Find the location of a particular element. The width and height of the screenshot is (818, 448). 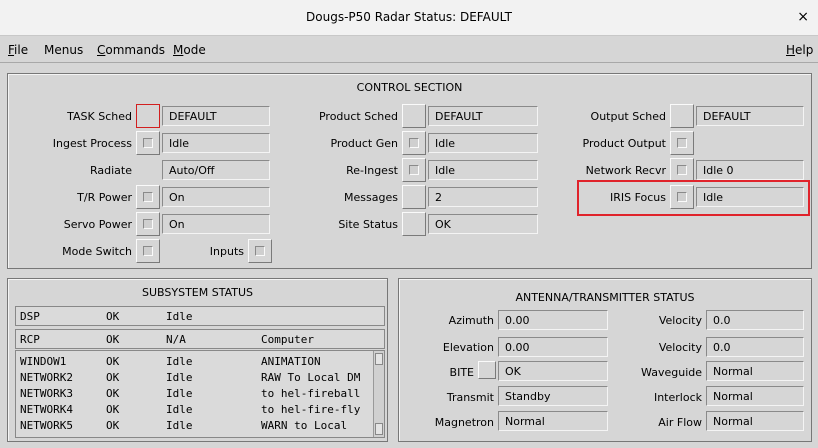

servo-power-label: Servo Power is located at coordinates (97, 224).